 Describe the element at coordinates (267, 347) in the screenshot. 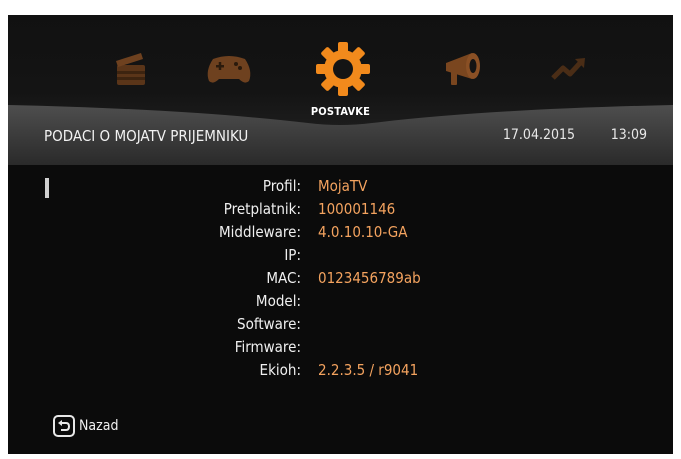

I see `info-label: Firmware:` at that location.